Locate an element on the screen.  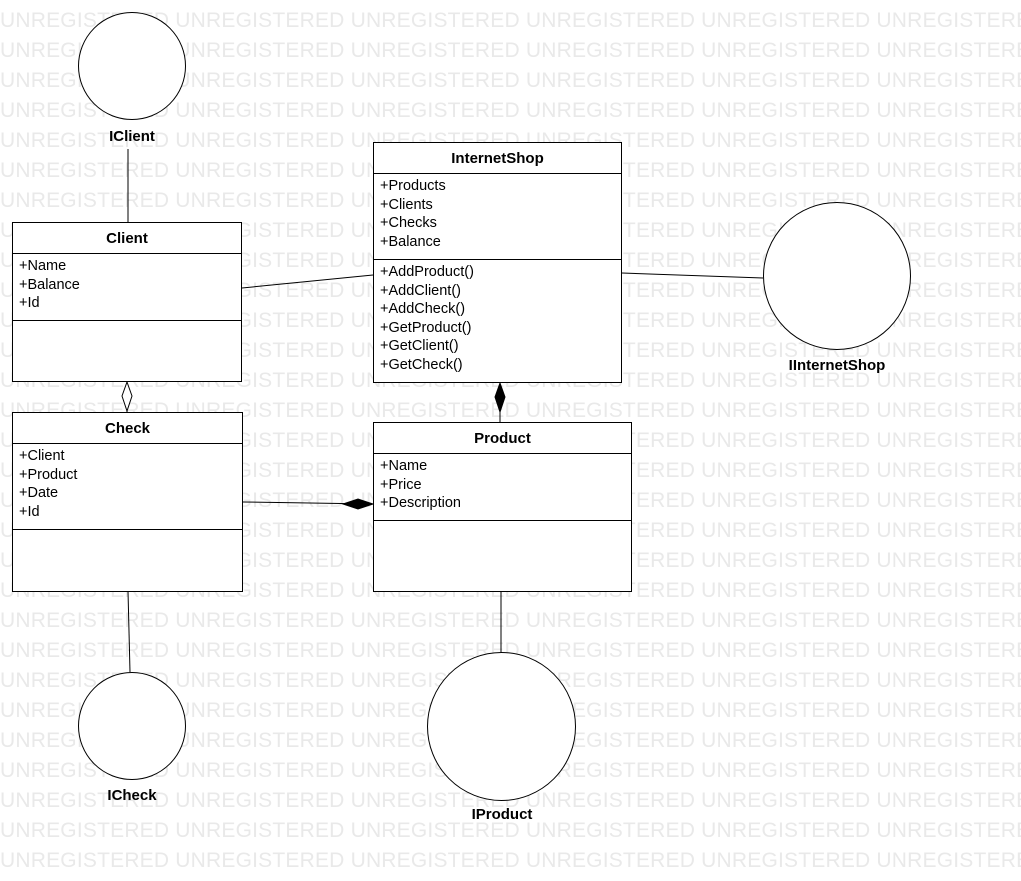
product-composition-diamond-icon is located at coordinates (358, 504).